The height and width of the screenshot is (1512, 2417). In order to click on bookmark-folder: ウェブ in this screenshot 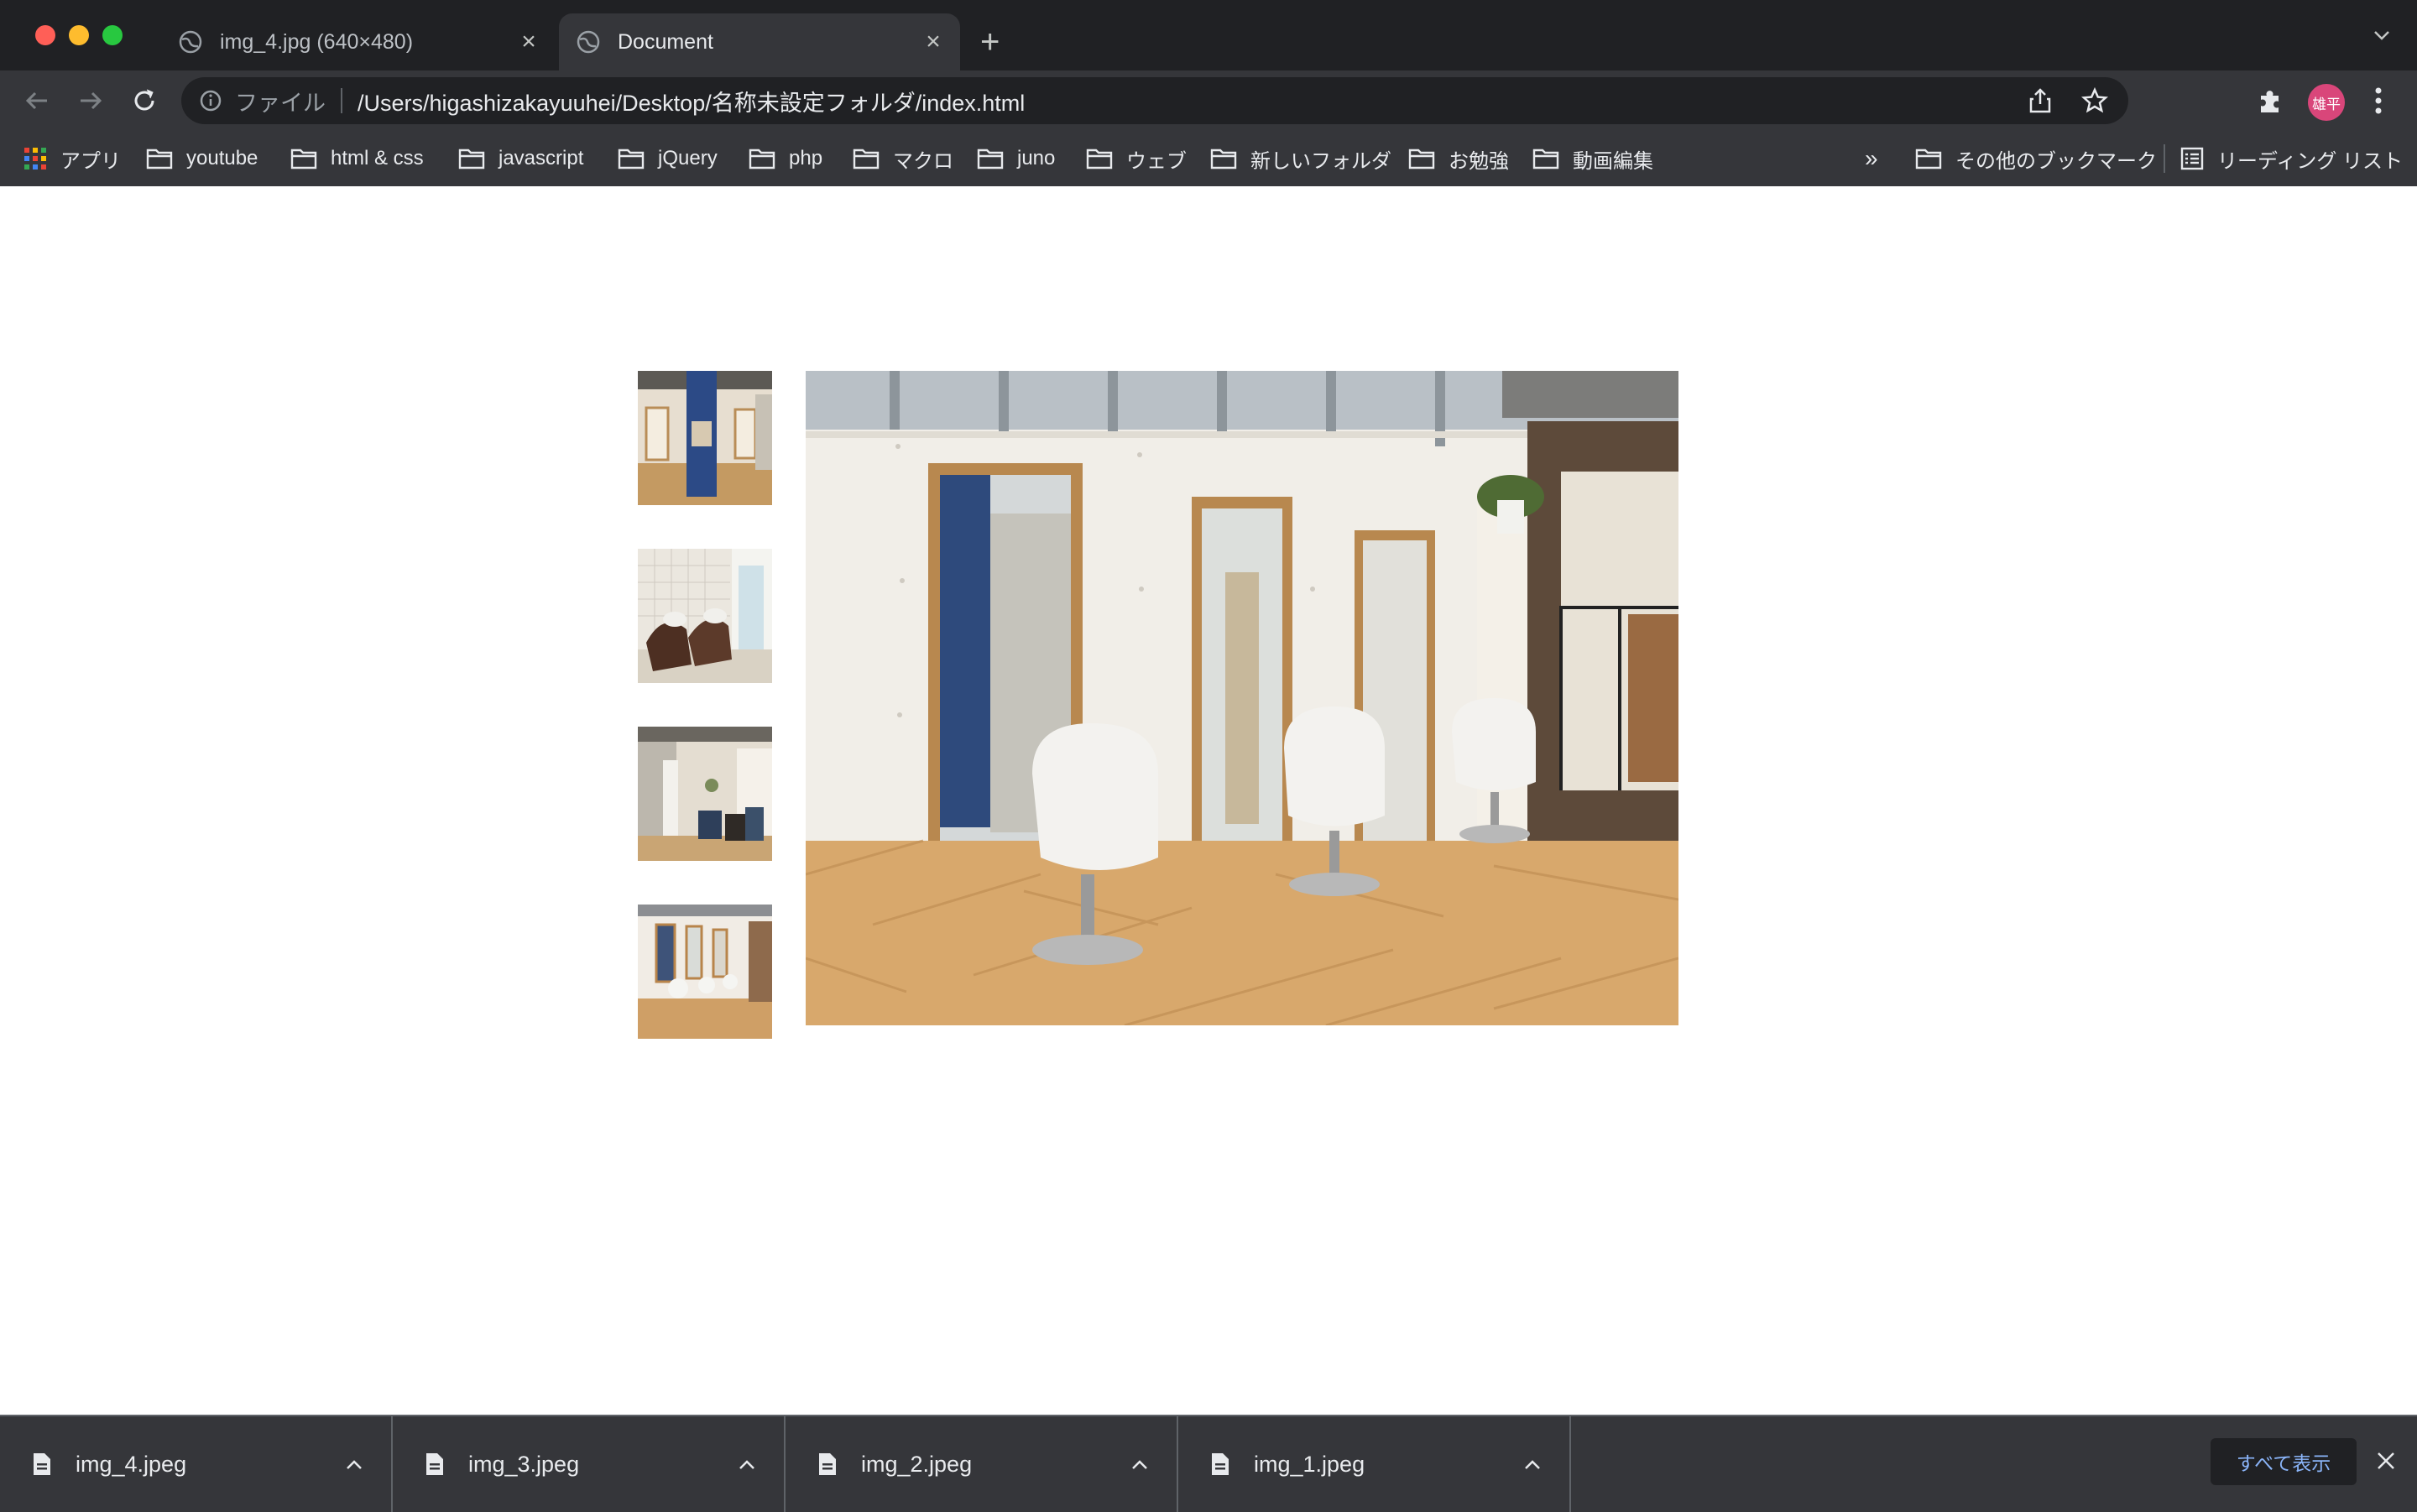, I will do `click(1136, 158)`.